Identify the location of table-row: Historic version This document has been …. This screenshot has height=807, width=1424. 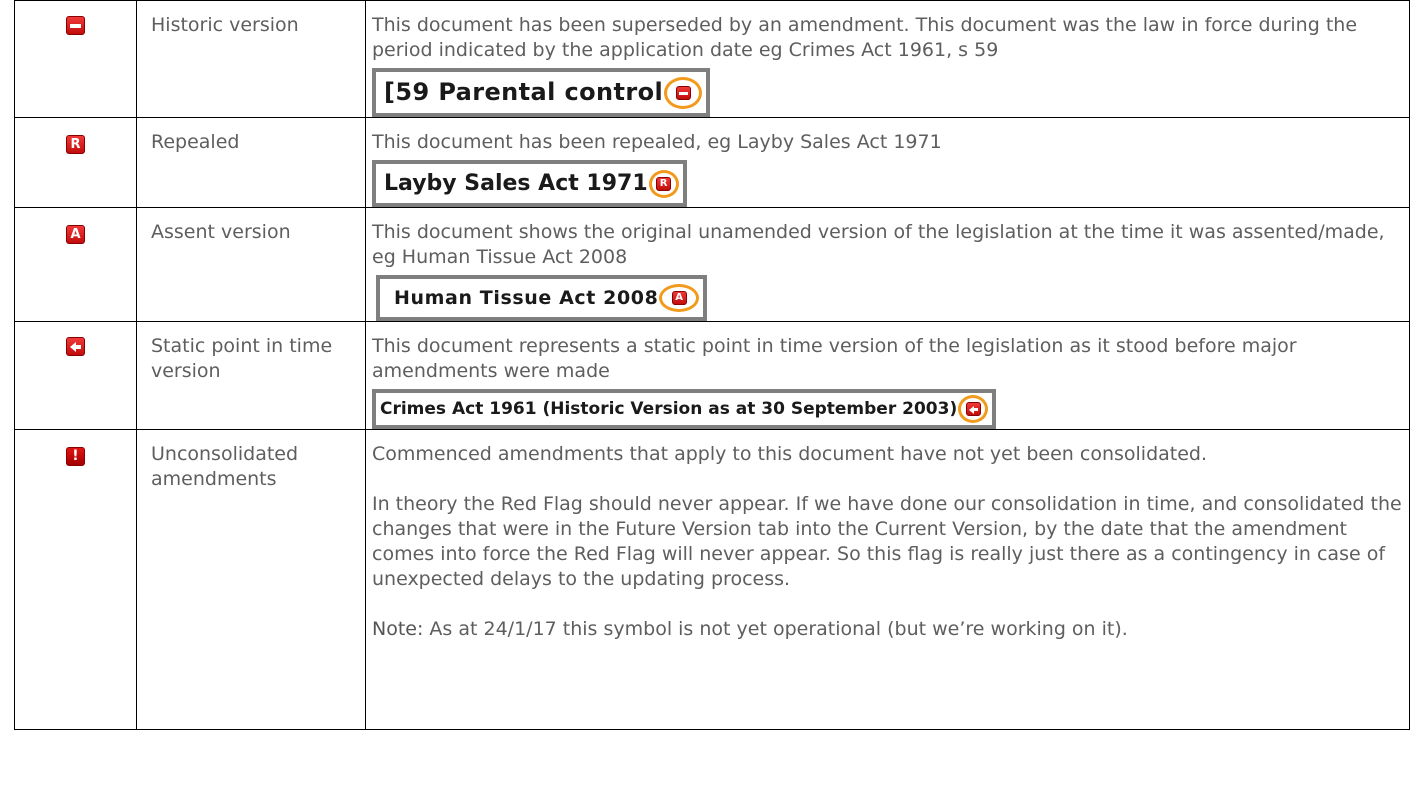
(712, 59).